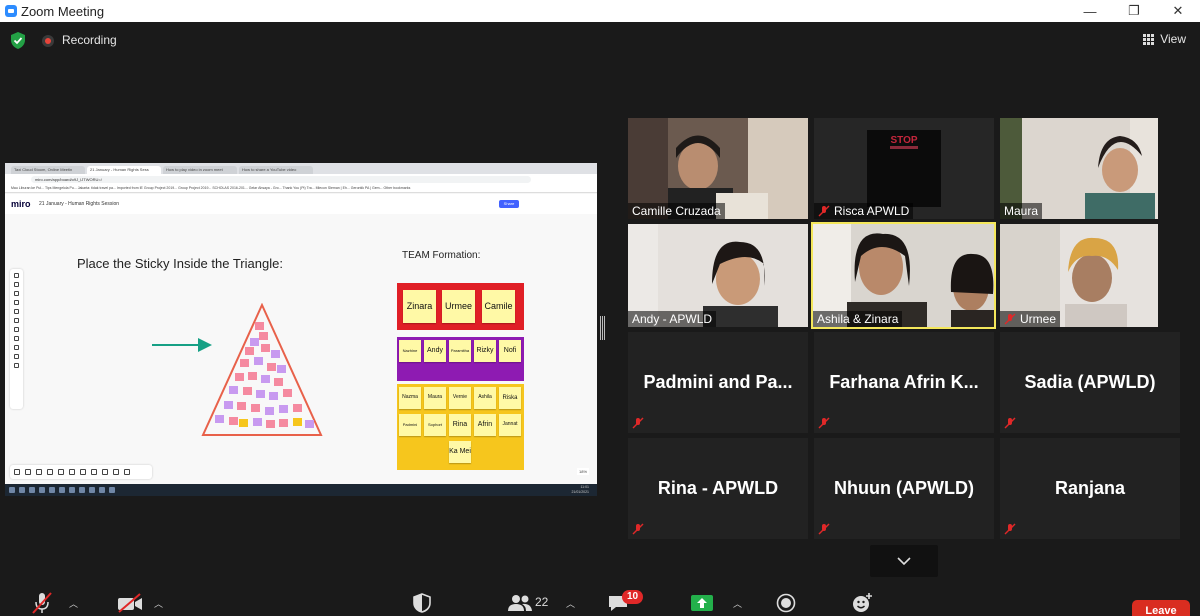 The image size is (1200, 616). What do you see at coordinates (580, 490) in the screenshot?
I see `taskbar-clock: 11:01 21/01/2021` at bounding box center [580, 490].